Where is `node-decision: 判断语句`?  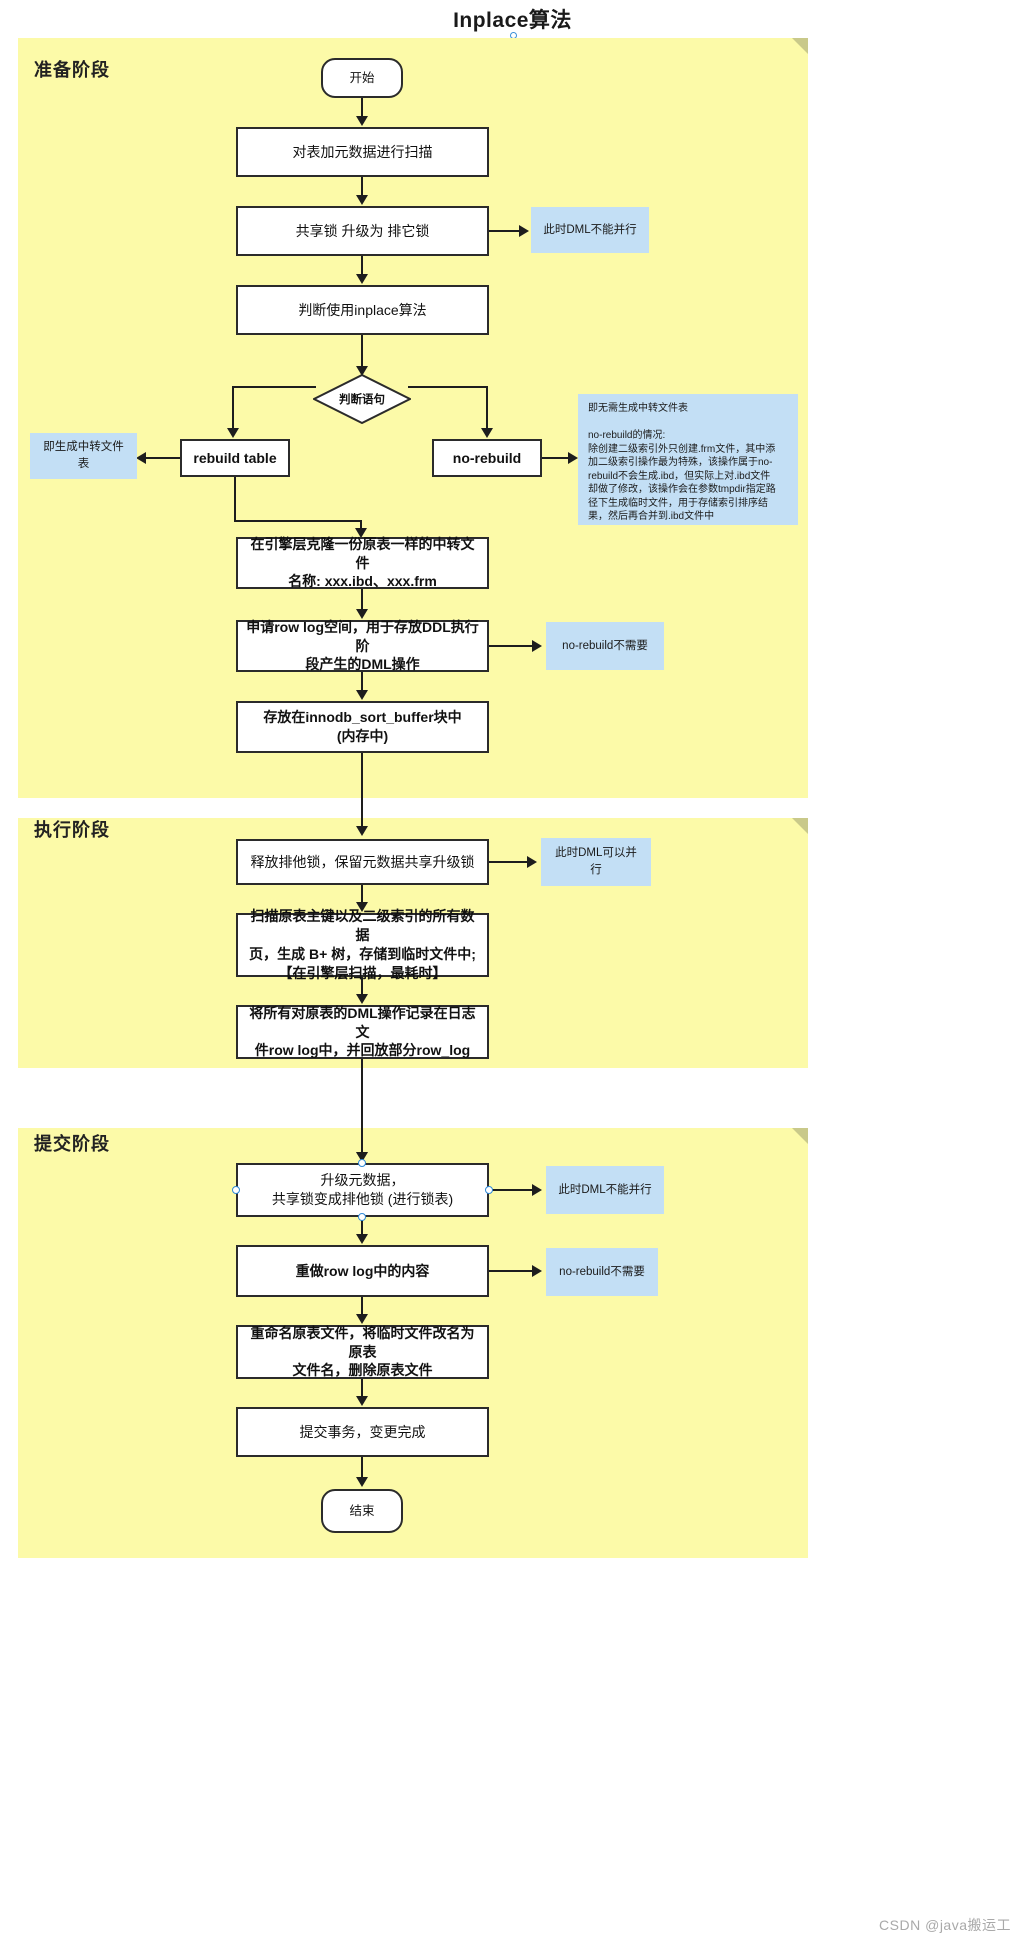 node-decision: 判断语句 is located at coordinates (362, 399).